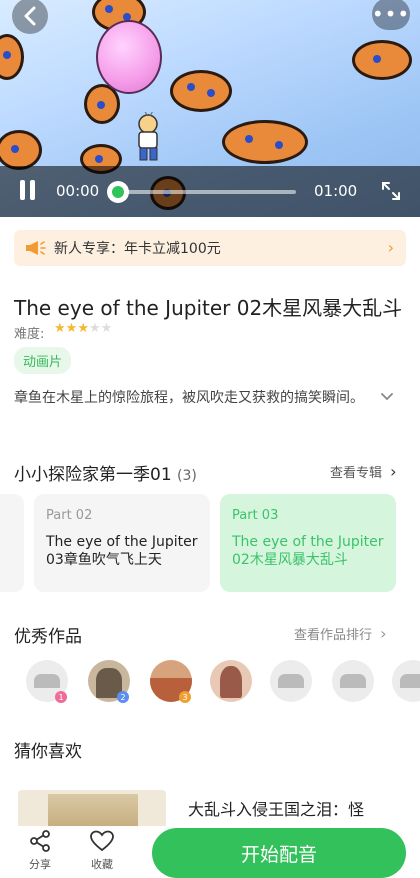 The height and width of the screenshot is (878, 420). Describe the element at coordinates (43, 360) in the screenshot. I see `genre-tag: 动画片` at that location.